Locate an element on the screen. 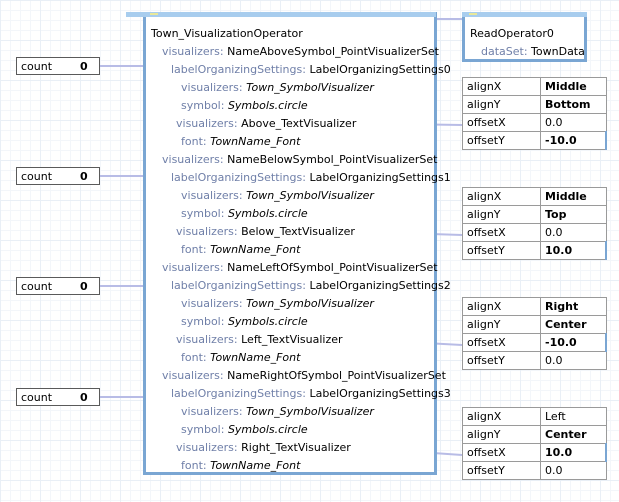 The width and height of the screenshot is (619, 502). alignx-value: Right is located at coordinates (573, 306).